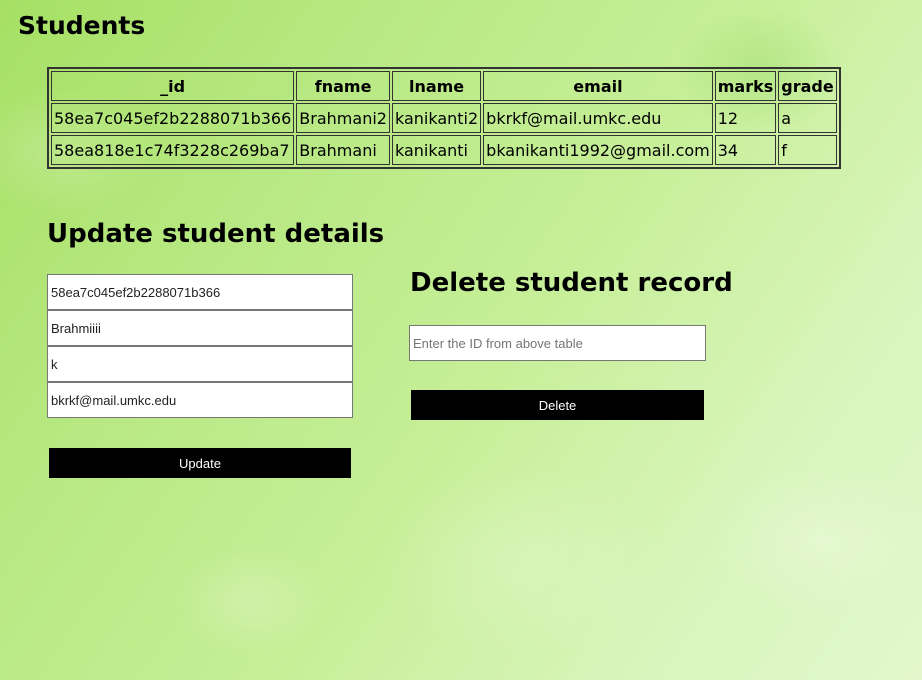  What do you see at coordinates (173, 118) in the screenshot?
I see `cell-id: 58ea7c045ef2b2288071b366` at bounding box center [173, 118].